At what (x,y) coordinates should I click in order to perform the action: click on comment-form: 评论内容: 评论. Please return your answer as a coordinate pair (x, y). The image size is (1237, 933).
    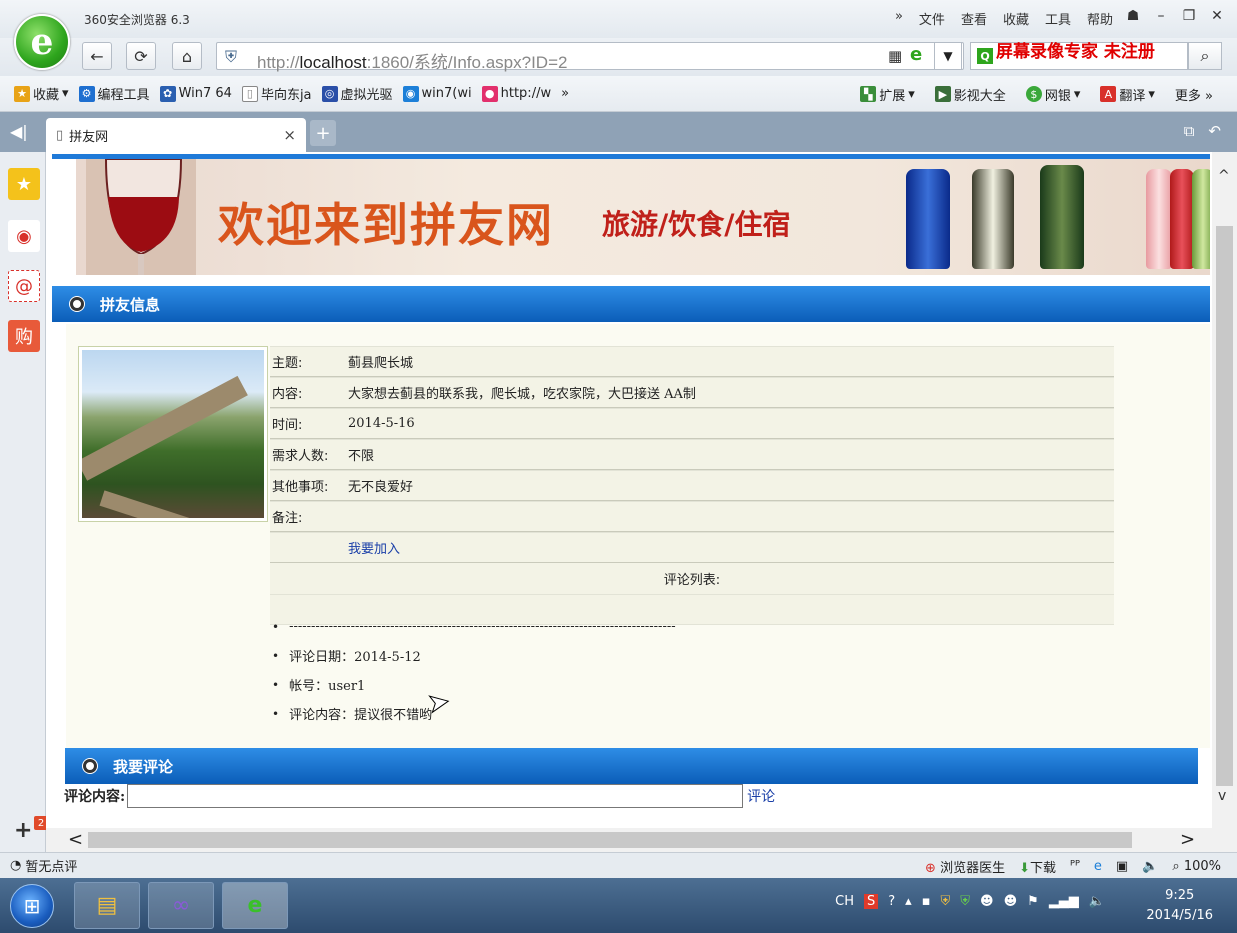
    Looking at the image, I should click on (419, 796).